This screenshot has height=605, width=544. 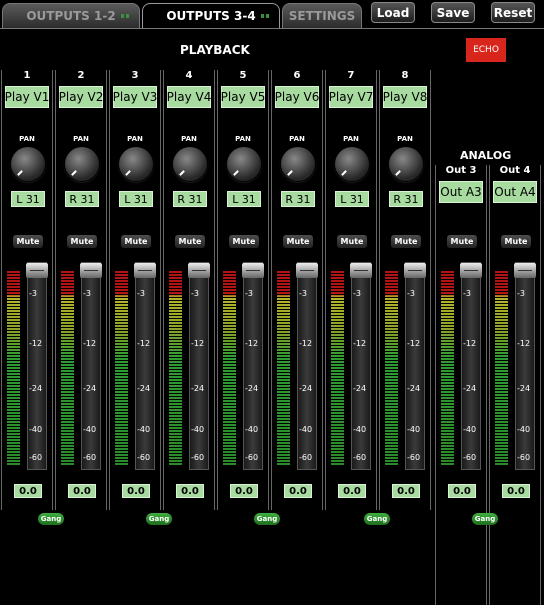 I want to click on channel-name-field: Play V1, so click(x=27, y=97).